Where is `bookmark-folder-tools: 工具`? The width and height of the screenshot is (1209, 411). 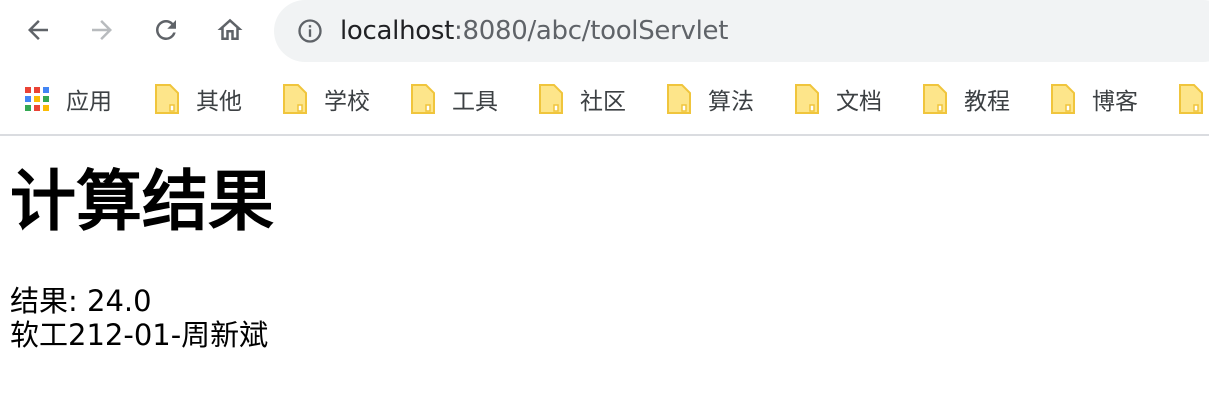 bookmark-folder-tools: 工具 is located at coordinates (454, 99).